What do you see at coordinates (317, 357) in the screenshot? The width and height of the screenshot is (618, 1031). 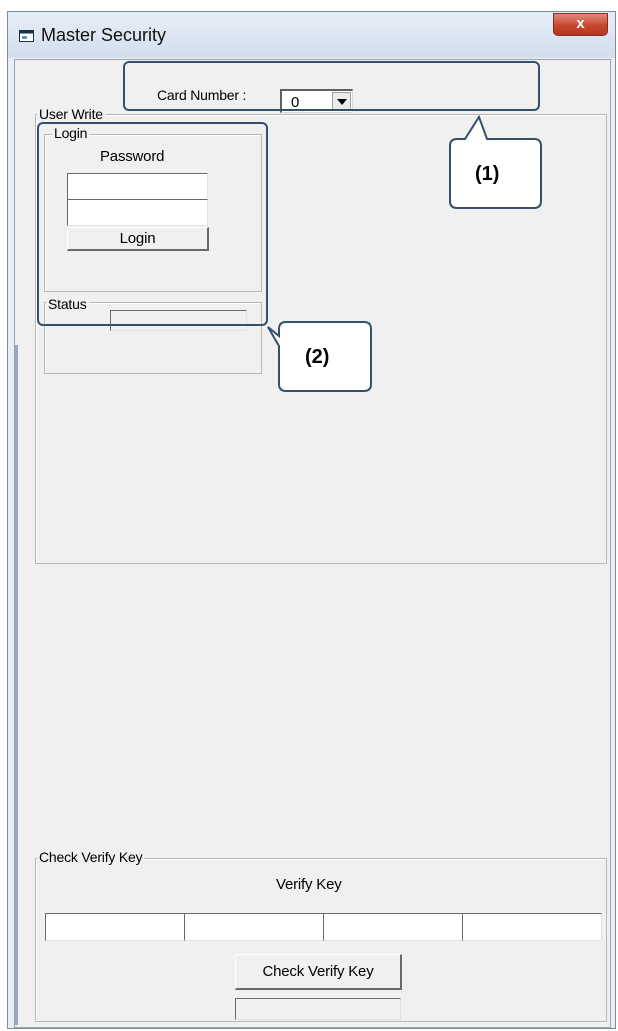 I see `callout-2-label: (2)` at bounding box center [317, 357].